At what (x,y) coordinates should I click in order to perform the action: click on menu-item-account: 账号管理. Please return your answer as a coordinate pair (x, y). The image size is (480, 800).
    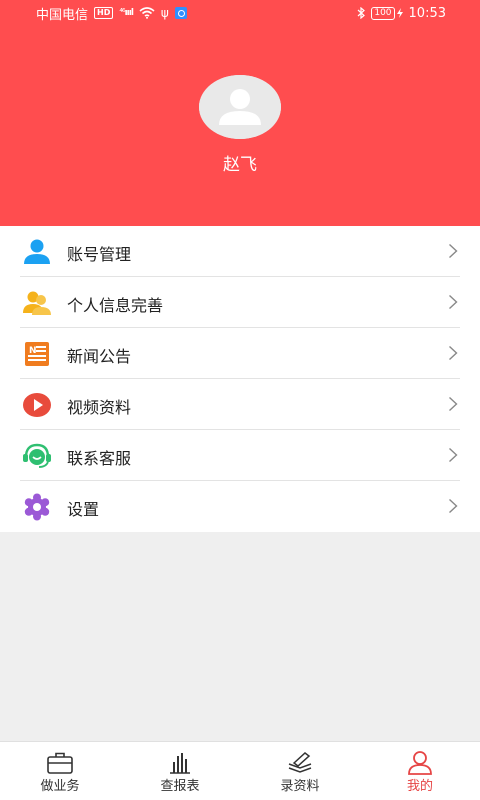
    Looking at the image, I should click on (240, 251).